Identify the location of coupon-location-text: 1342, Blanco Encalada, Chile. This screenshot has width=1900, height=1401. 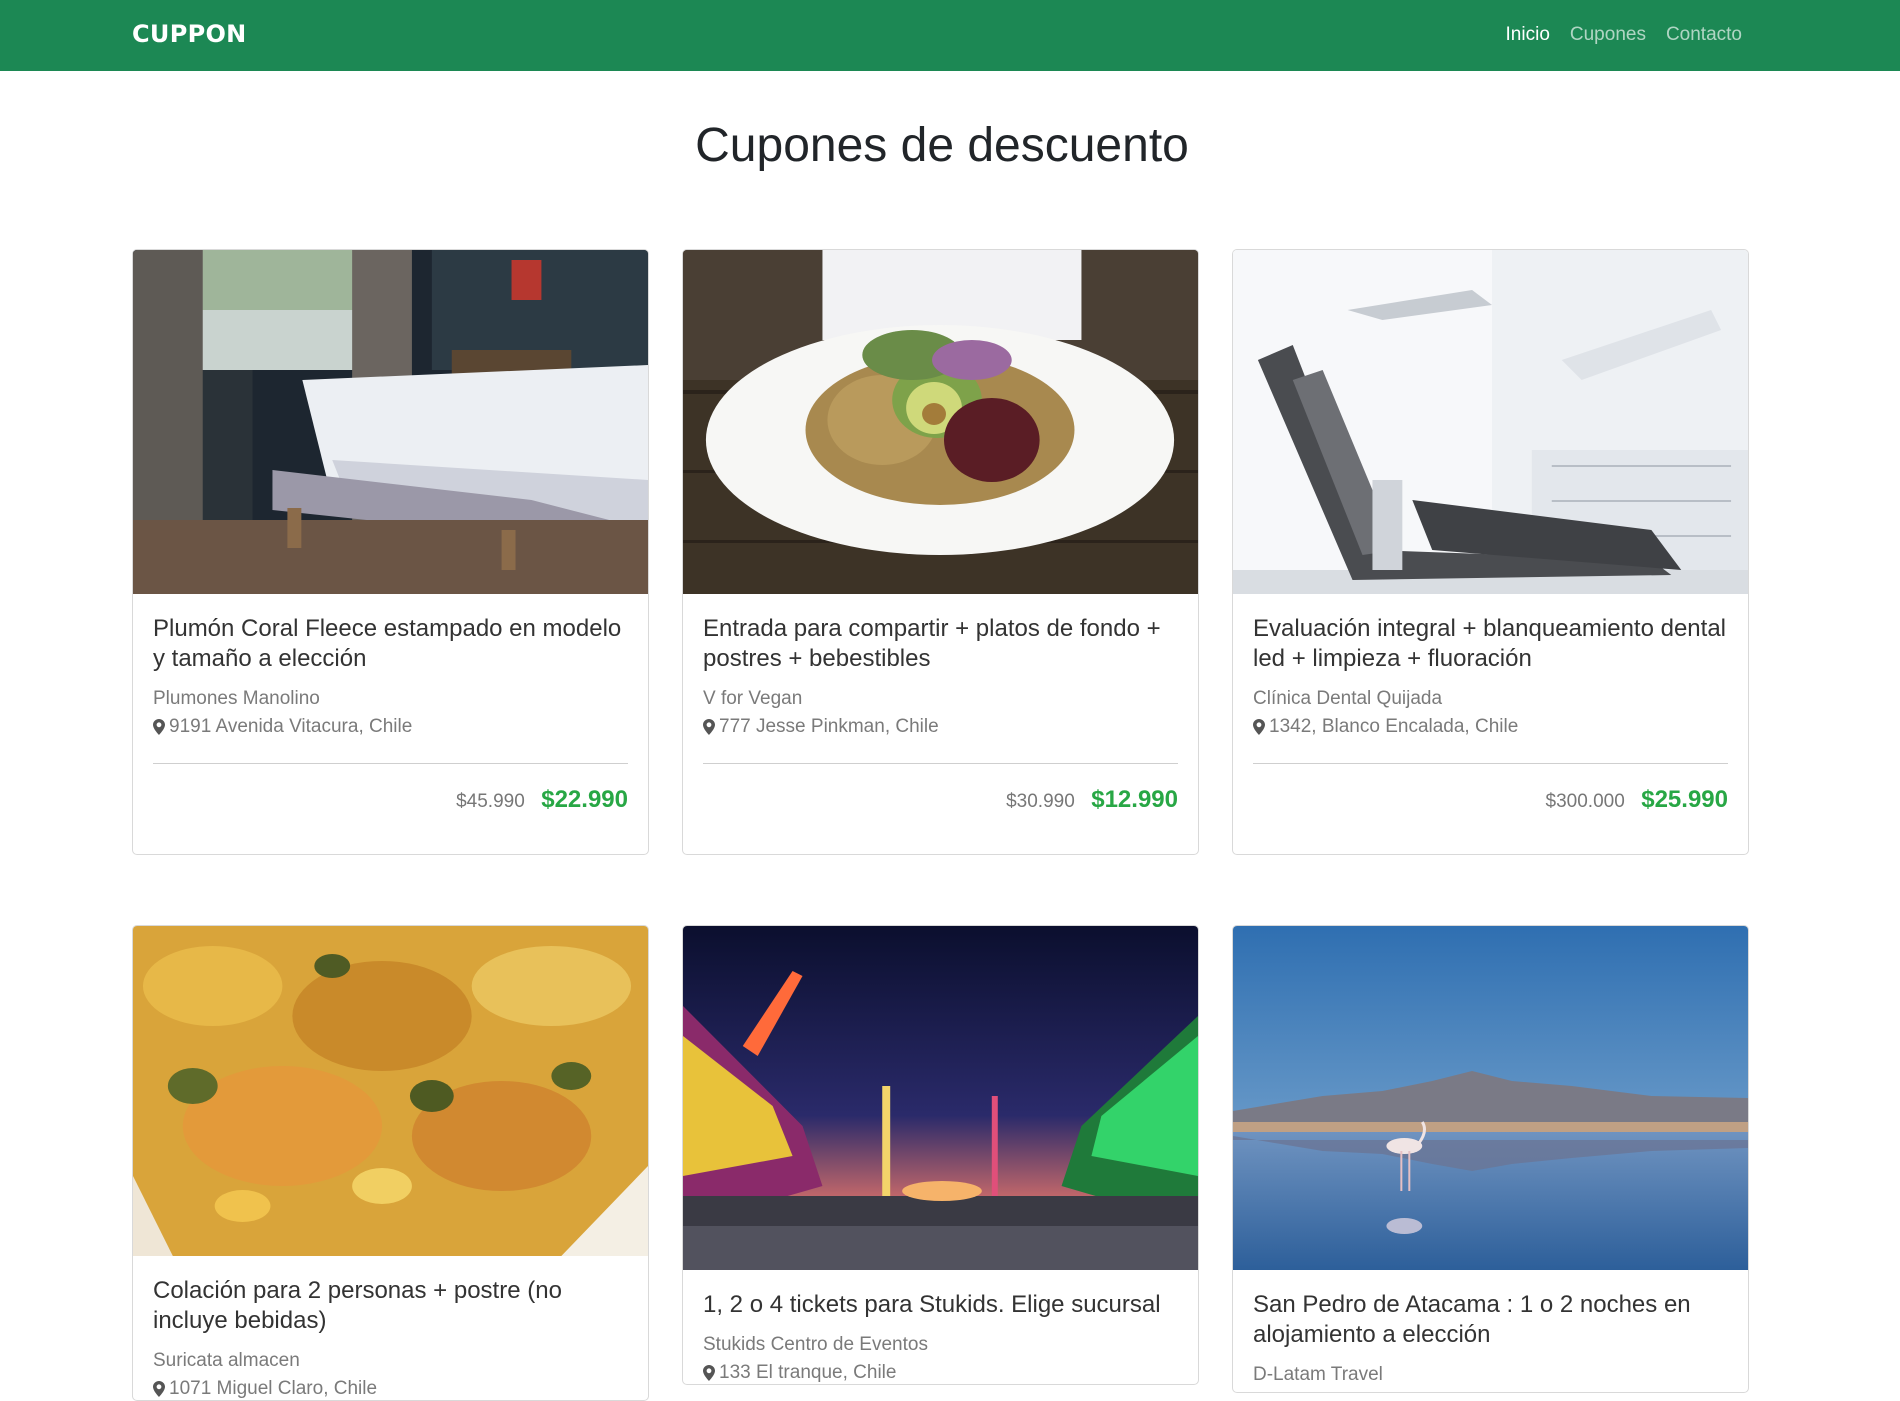
(1394, 726).